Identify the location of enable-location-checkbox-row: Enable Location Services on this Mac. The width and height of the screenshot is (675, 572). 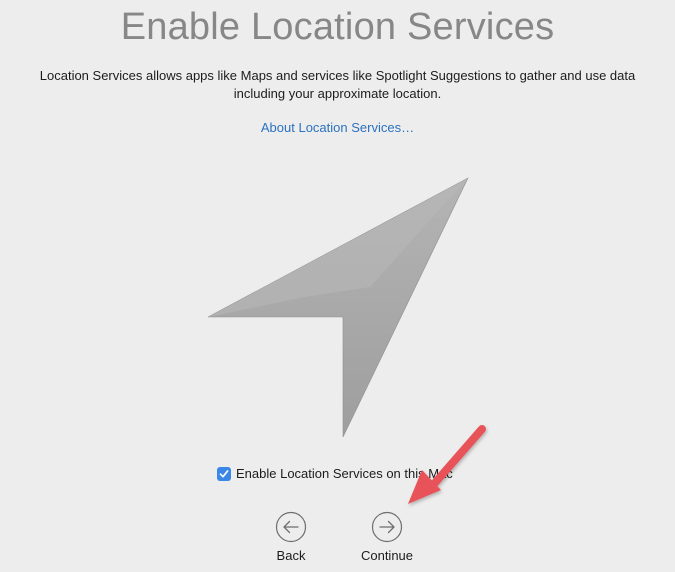
(335, 473).